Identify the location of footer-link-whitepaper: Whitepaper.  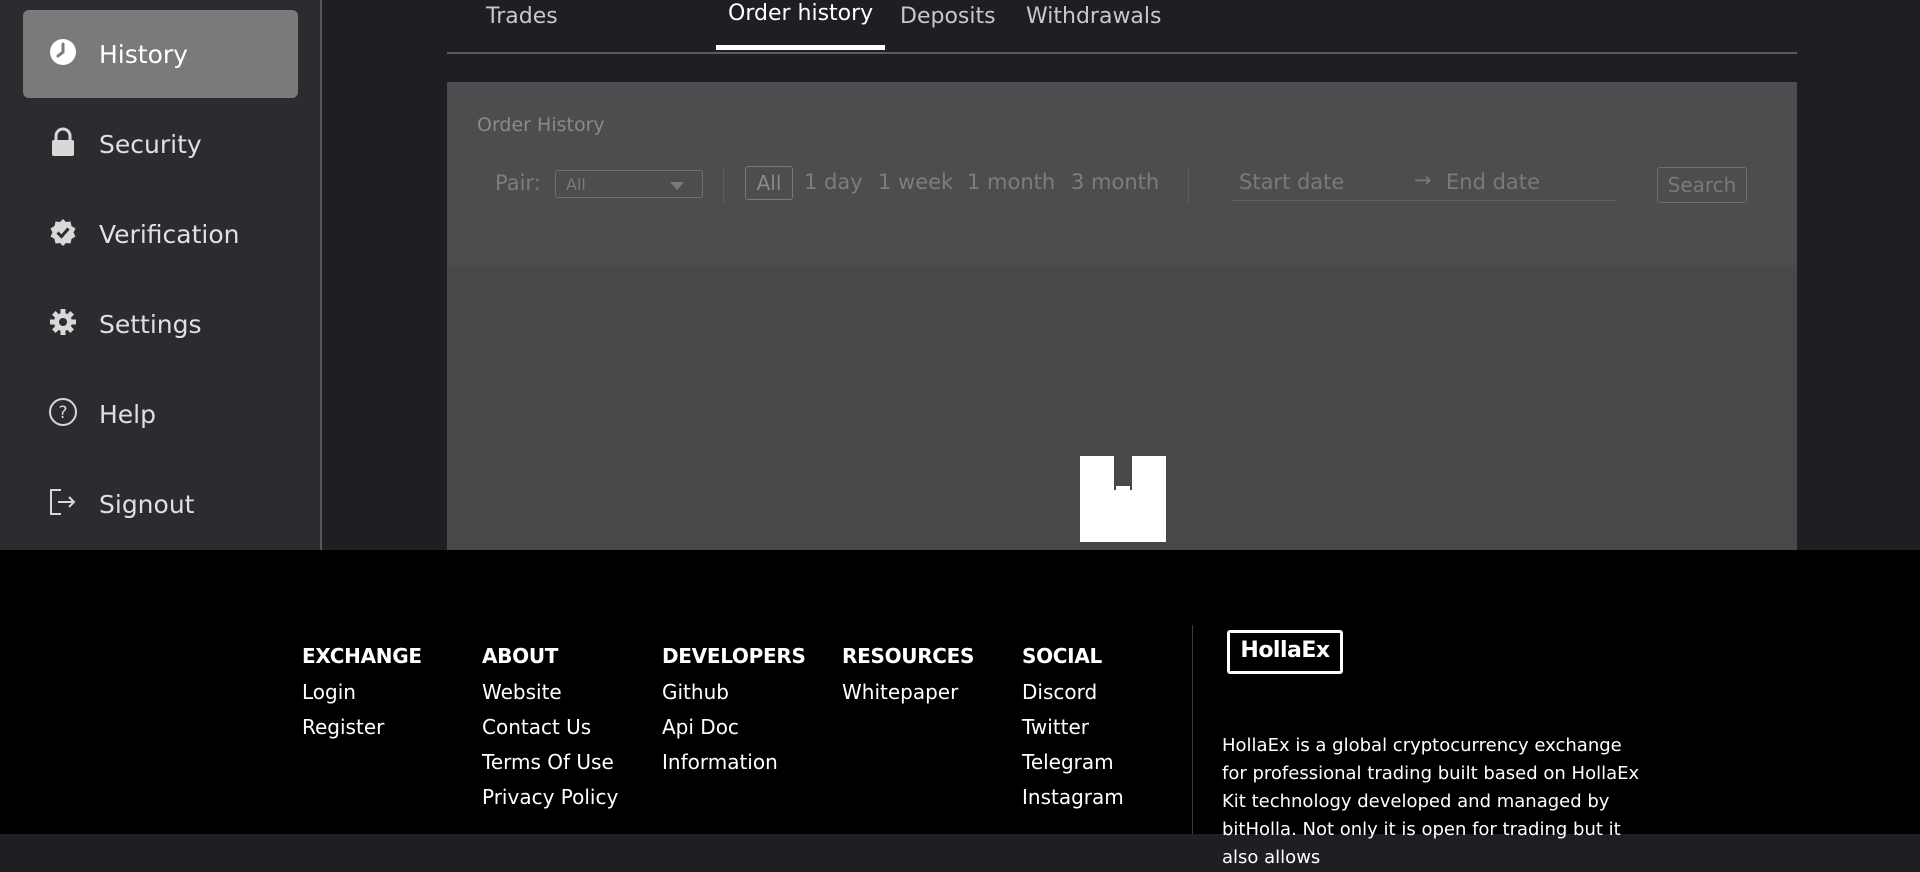
(908, 697).